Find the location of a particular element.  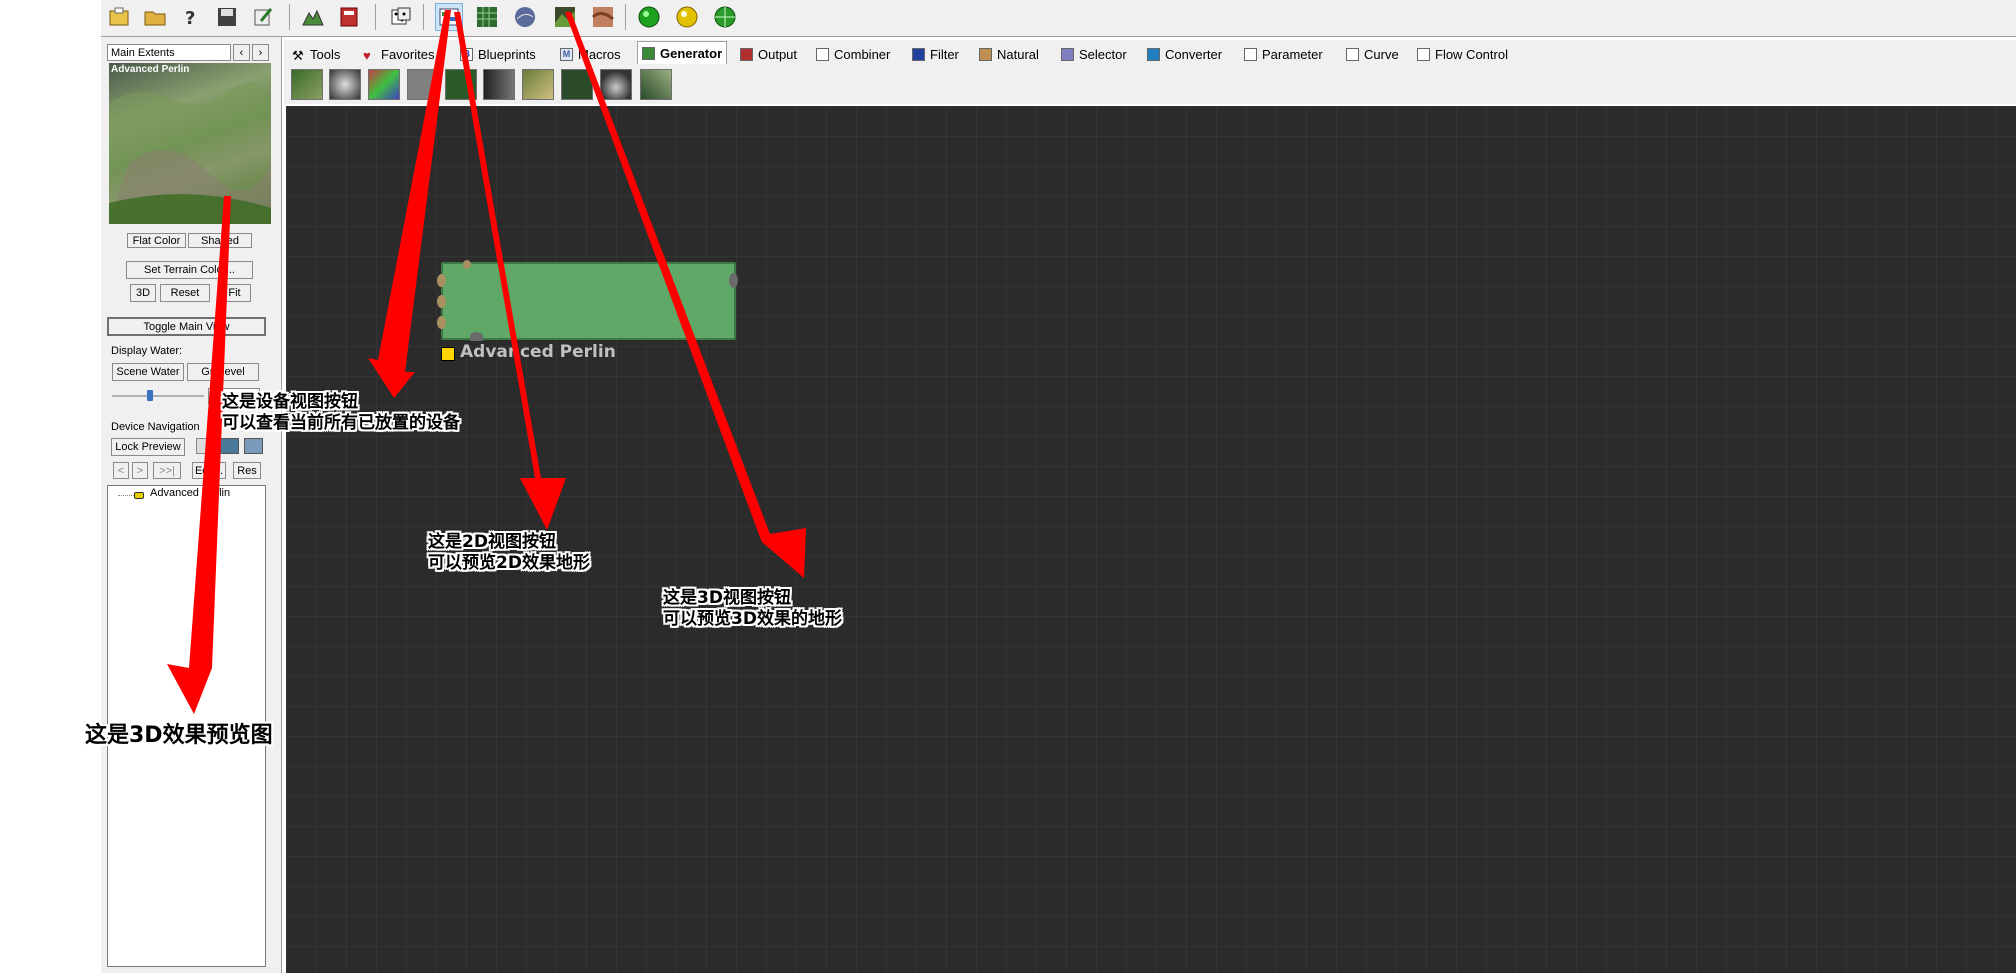

annotation-view-2d-line2: 可以预览2D效果地形 is located at coordinates (509, 563).